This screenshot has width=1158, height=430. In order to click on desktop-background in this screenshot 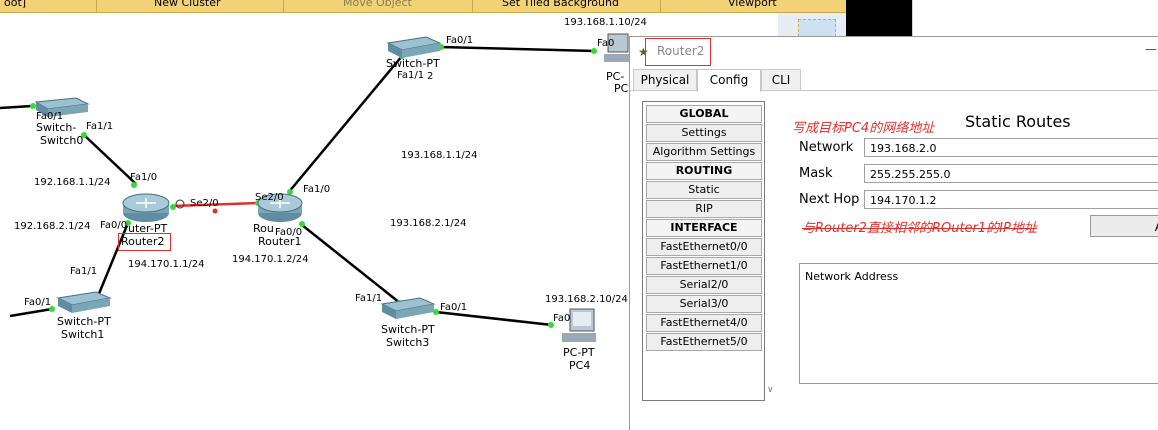, I will do `click(879, 20)`.